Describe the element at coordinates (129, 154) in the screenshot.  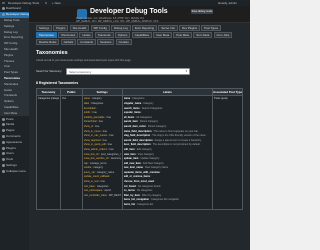
I see `label-key: view_item` at that location.